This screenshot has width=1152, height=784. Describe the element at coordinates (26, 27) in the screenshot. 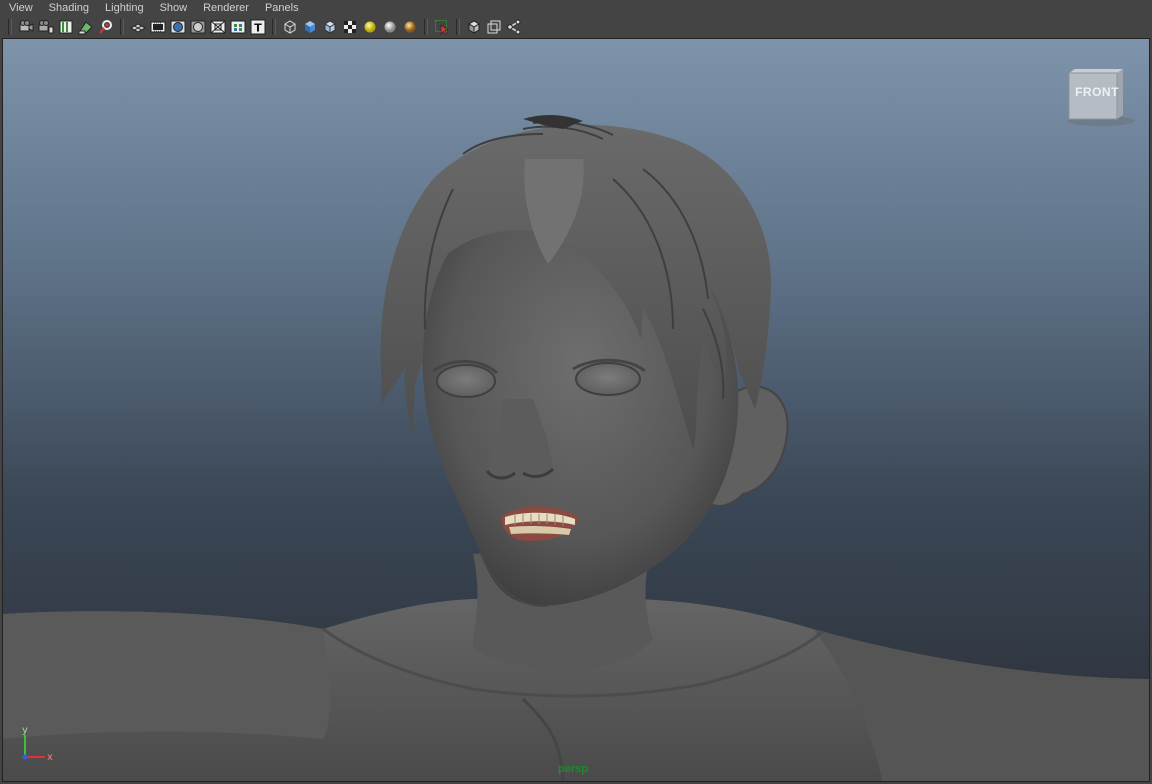

I see `select-camera-icon` at that location.